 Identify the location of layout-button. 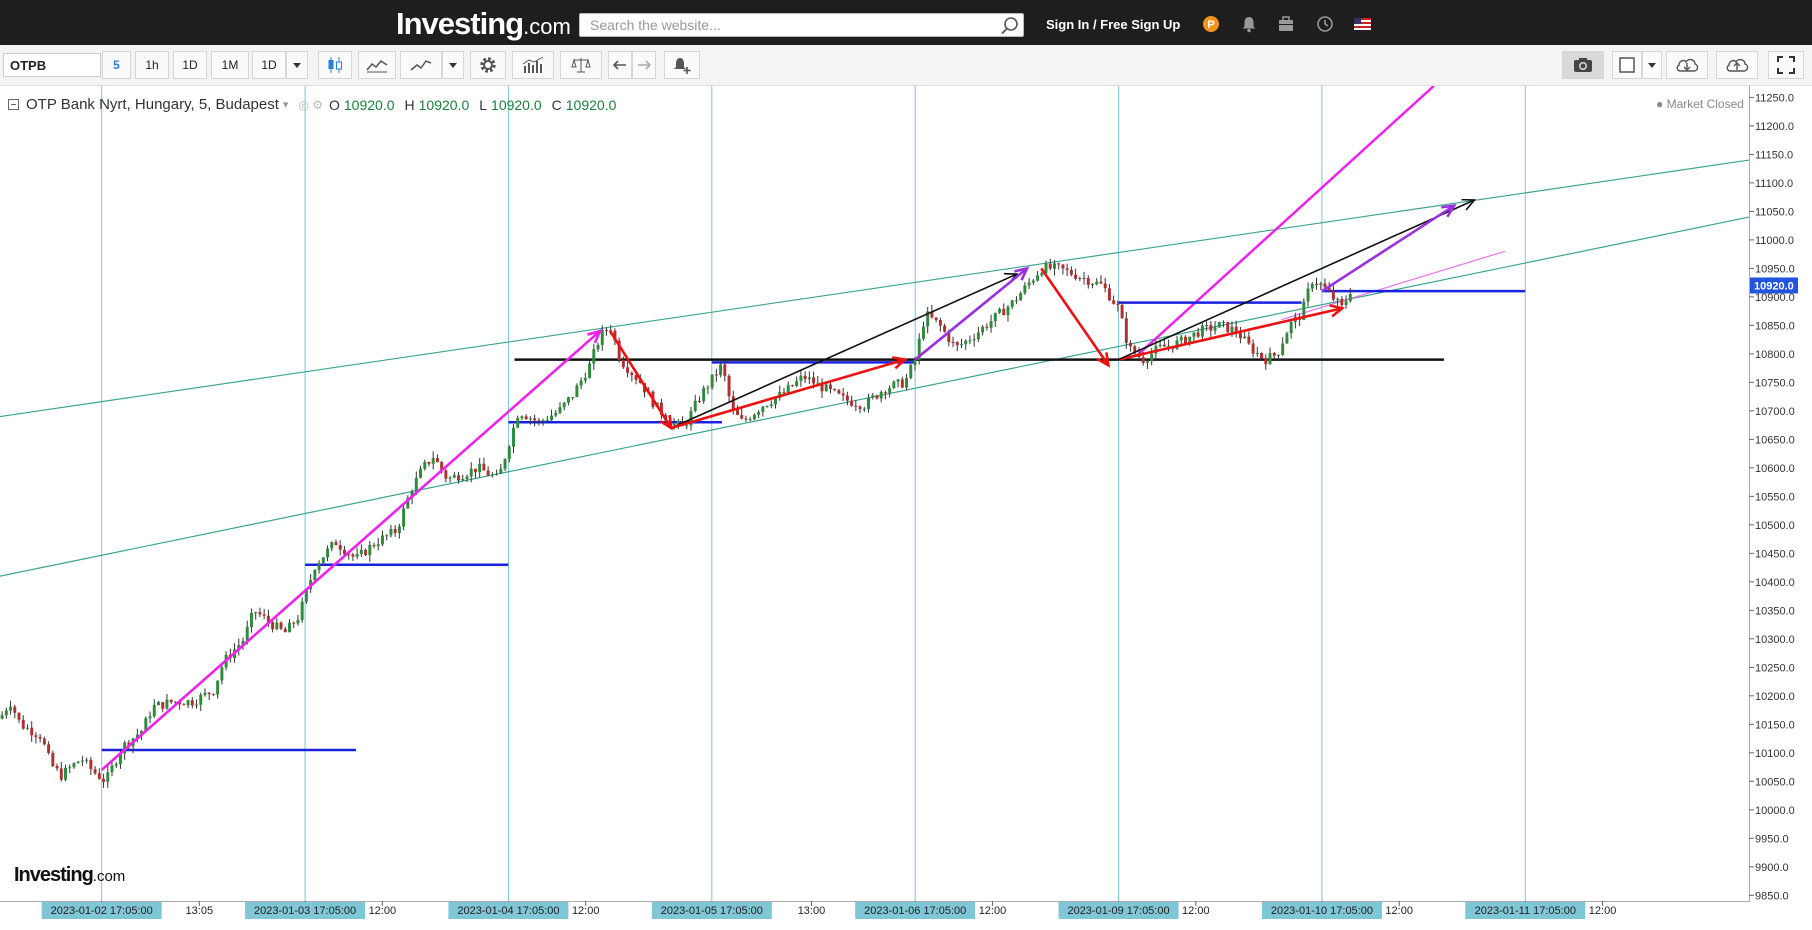
(1627, 65).